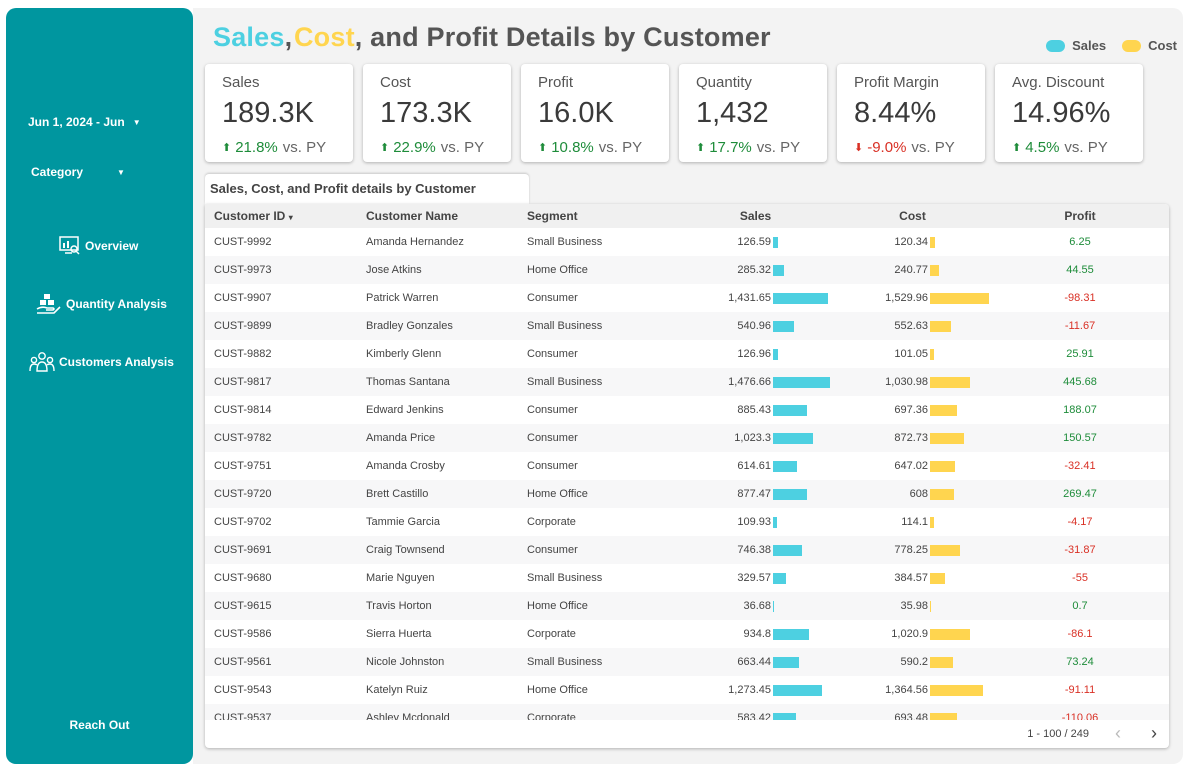 This screenshot has width=1192, height=770. Describe the element at coordinates (1149, 45) in the screenshot. I see `legend-cost: Cost` at that location.